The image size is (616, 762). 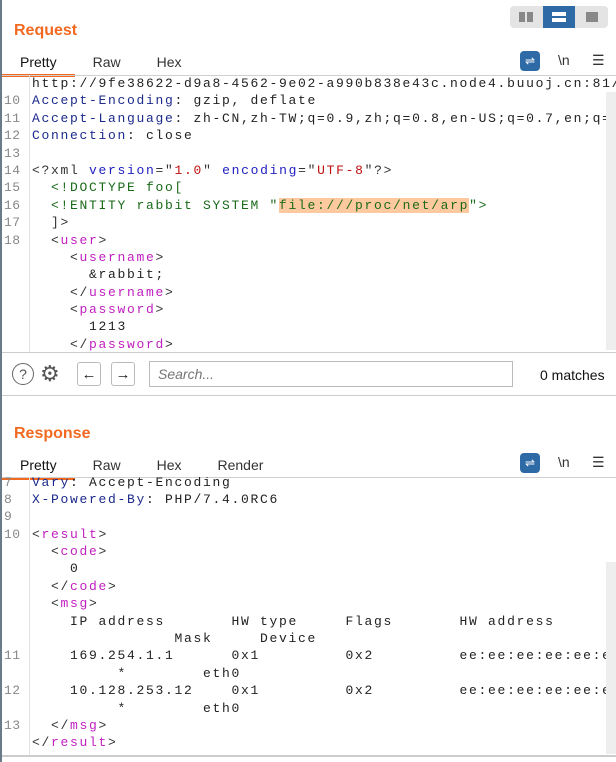 What do you see at coordinates (331, 374) in the screenshot?
I see `search-input` at bounding box center [331, 374].